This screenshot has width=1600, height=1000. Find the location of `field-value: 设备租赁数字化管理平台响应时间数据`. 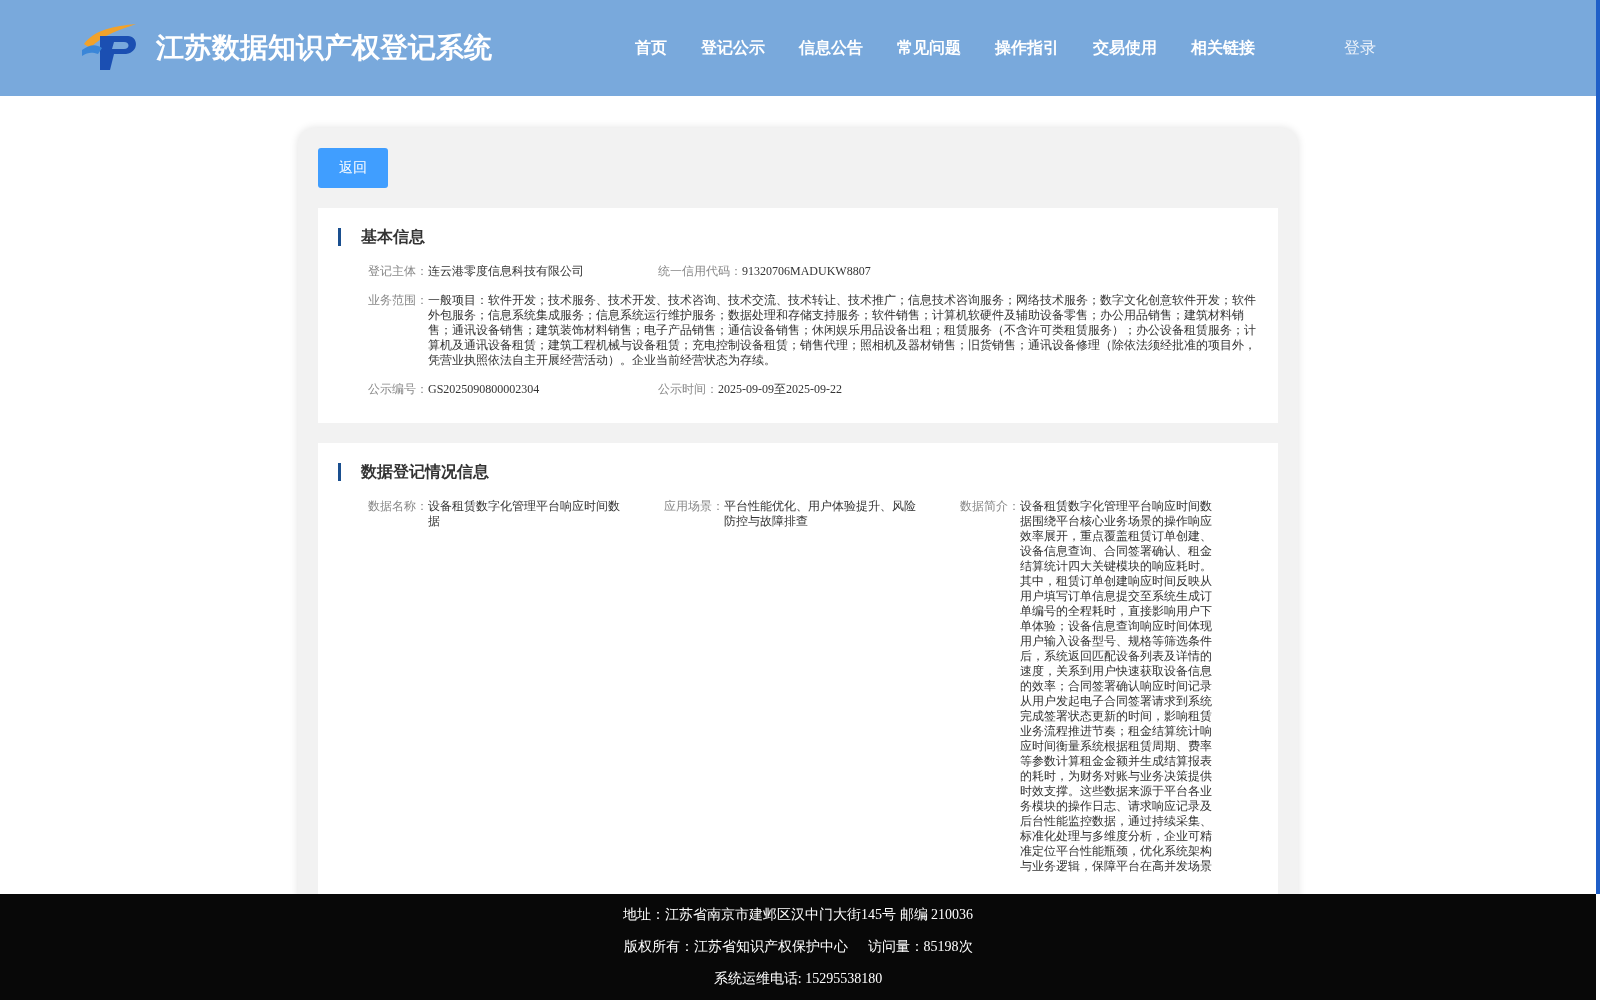

field-value: 设备租赁数字化管理平台响应时间数据 is located at coordinates (524, 514).